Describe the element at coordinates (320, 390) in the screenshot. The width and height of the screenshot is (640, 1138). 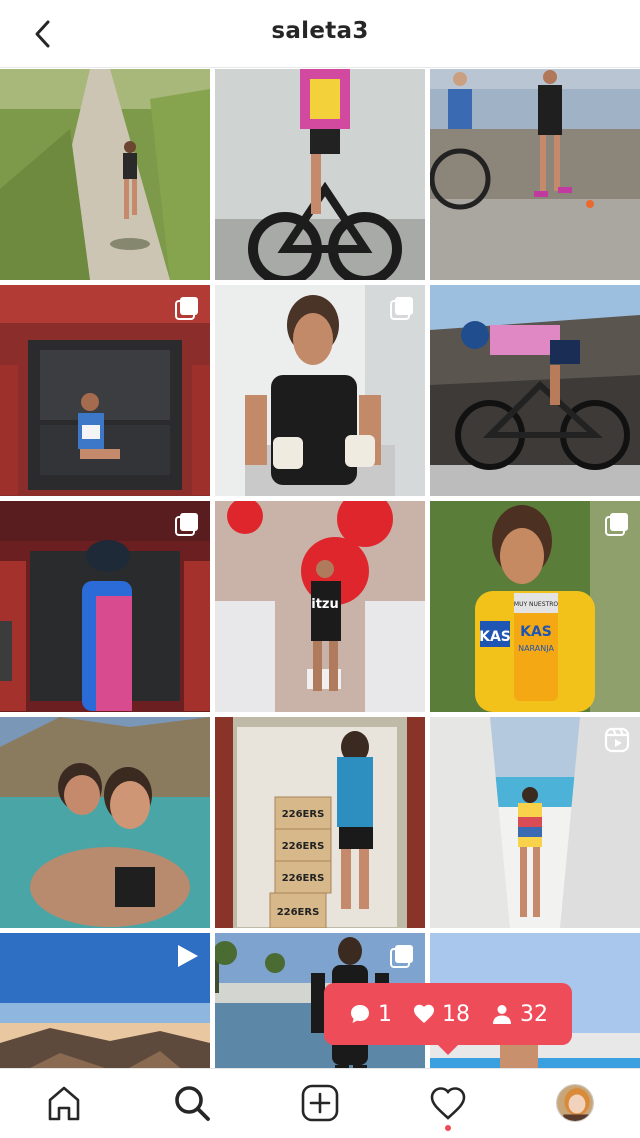
I see `post-tile-jars` at that location.